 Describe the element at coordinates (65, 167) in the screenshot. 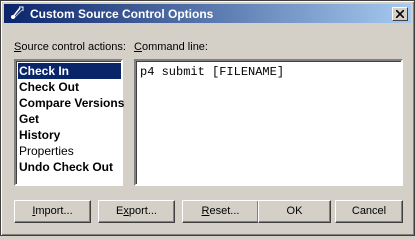

I see `list-item-undo-check-out: Undo Check Out` at that location.